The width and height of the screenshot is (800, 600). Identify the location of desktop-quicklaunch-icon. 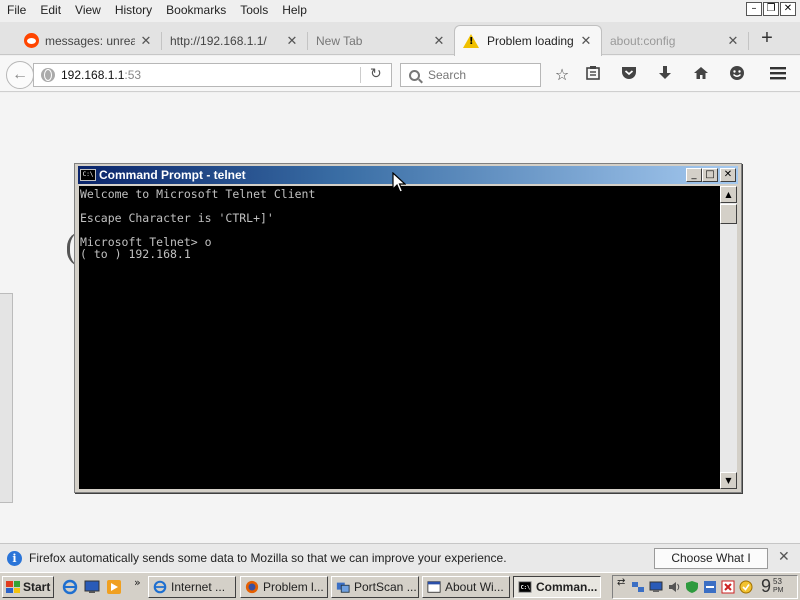
(92, 587).